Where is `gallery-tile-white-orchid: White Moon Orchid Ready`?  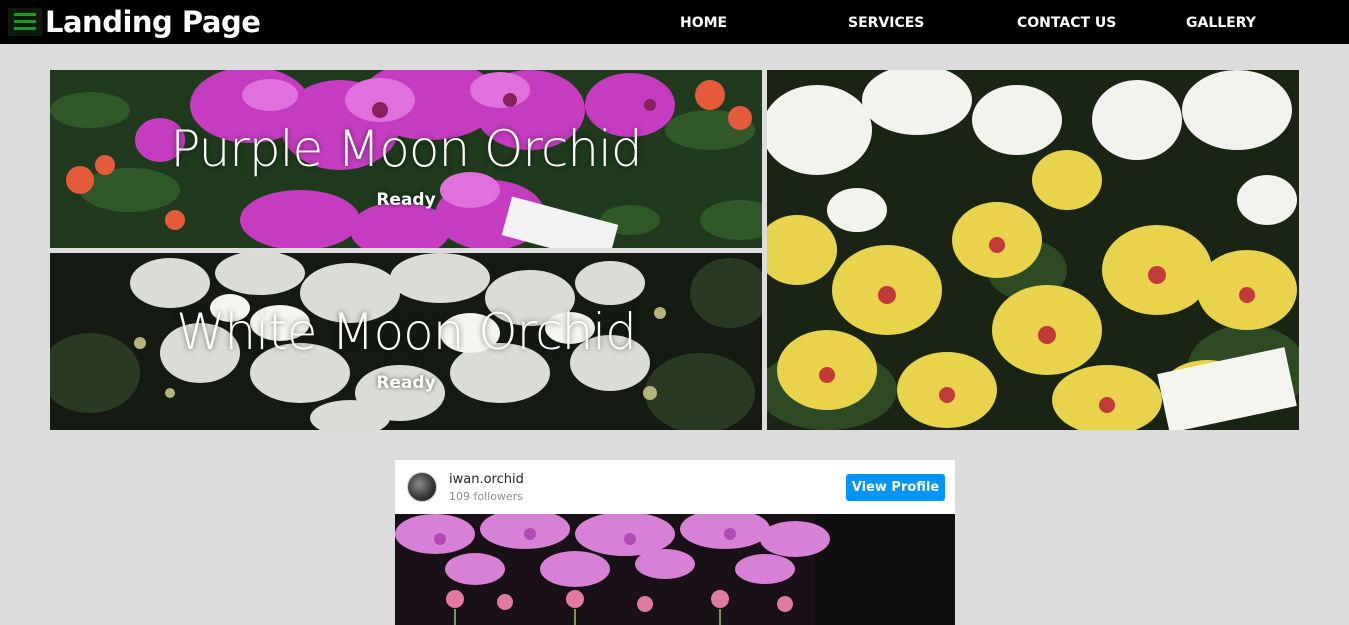 gallery-tile-white-orchid: White Moon Orchid Ready is located at coordinates (406, 341).